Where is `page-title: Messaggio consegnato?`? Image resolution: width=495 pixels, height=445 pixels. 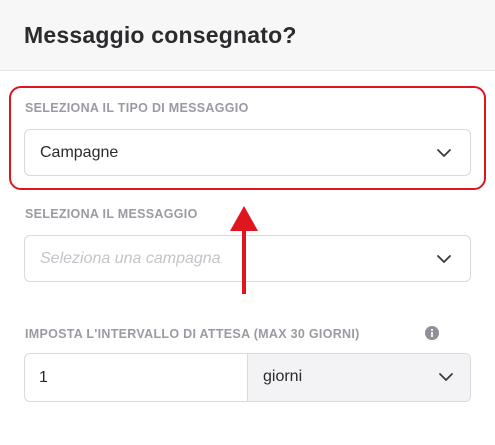 page-title: Messaggio consegnato? is located at coordinates (160, 35).